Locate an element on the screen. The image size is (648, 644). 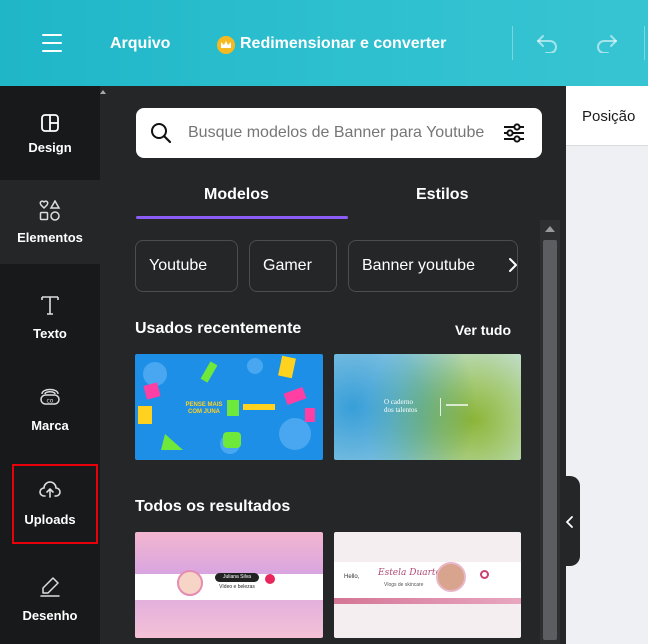
sidebar-item-elementos: Elementos is located at coordinates (50, 222).